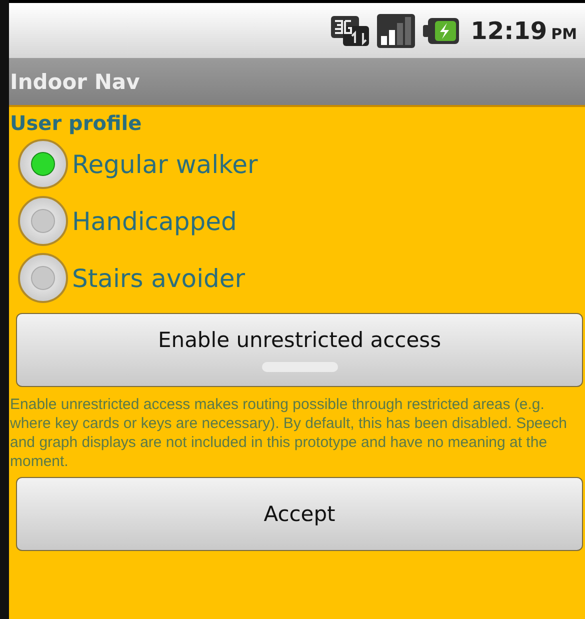 The width and height of the screenshot is (585, 619). Describe the element at coordinates (159, 278) in the screenshot. I see `radio-label: Stairs avoider` at that location.